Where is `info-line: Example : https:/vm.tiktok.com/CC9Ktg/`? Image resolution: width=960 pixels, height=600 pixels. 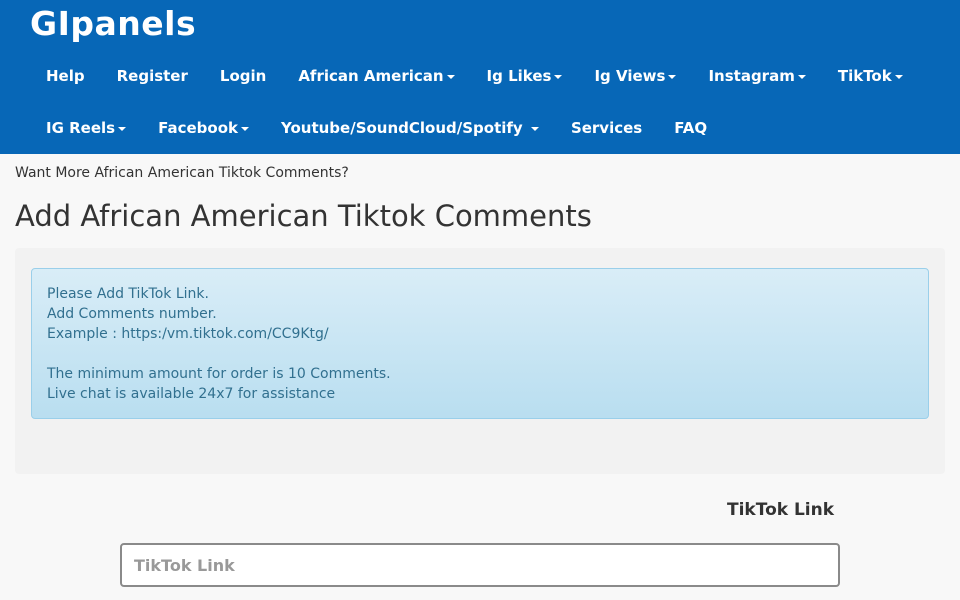
info-line: Example : https:/vm.tiktok.com/CC9Ktg/ is located at coordinates (188, 334).